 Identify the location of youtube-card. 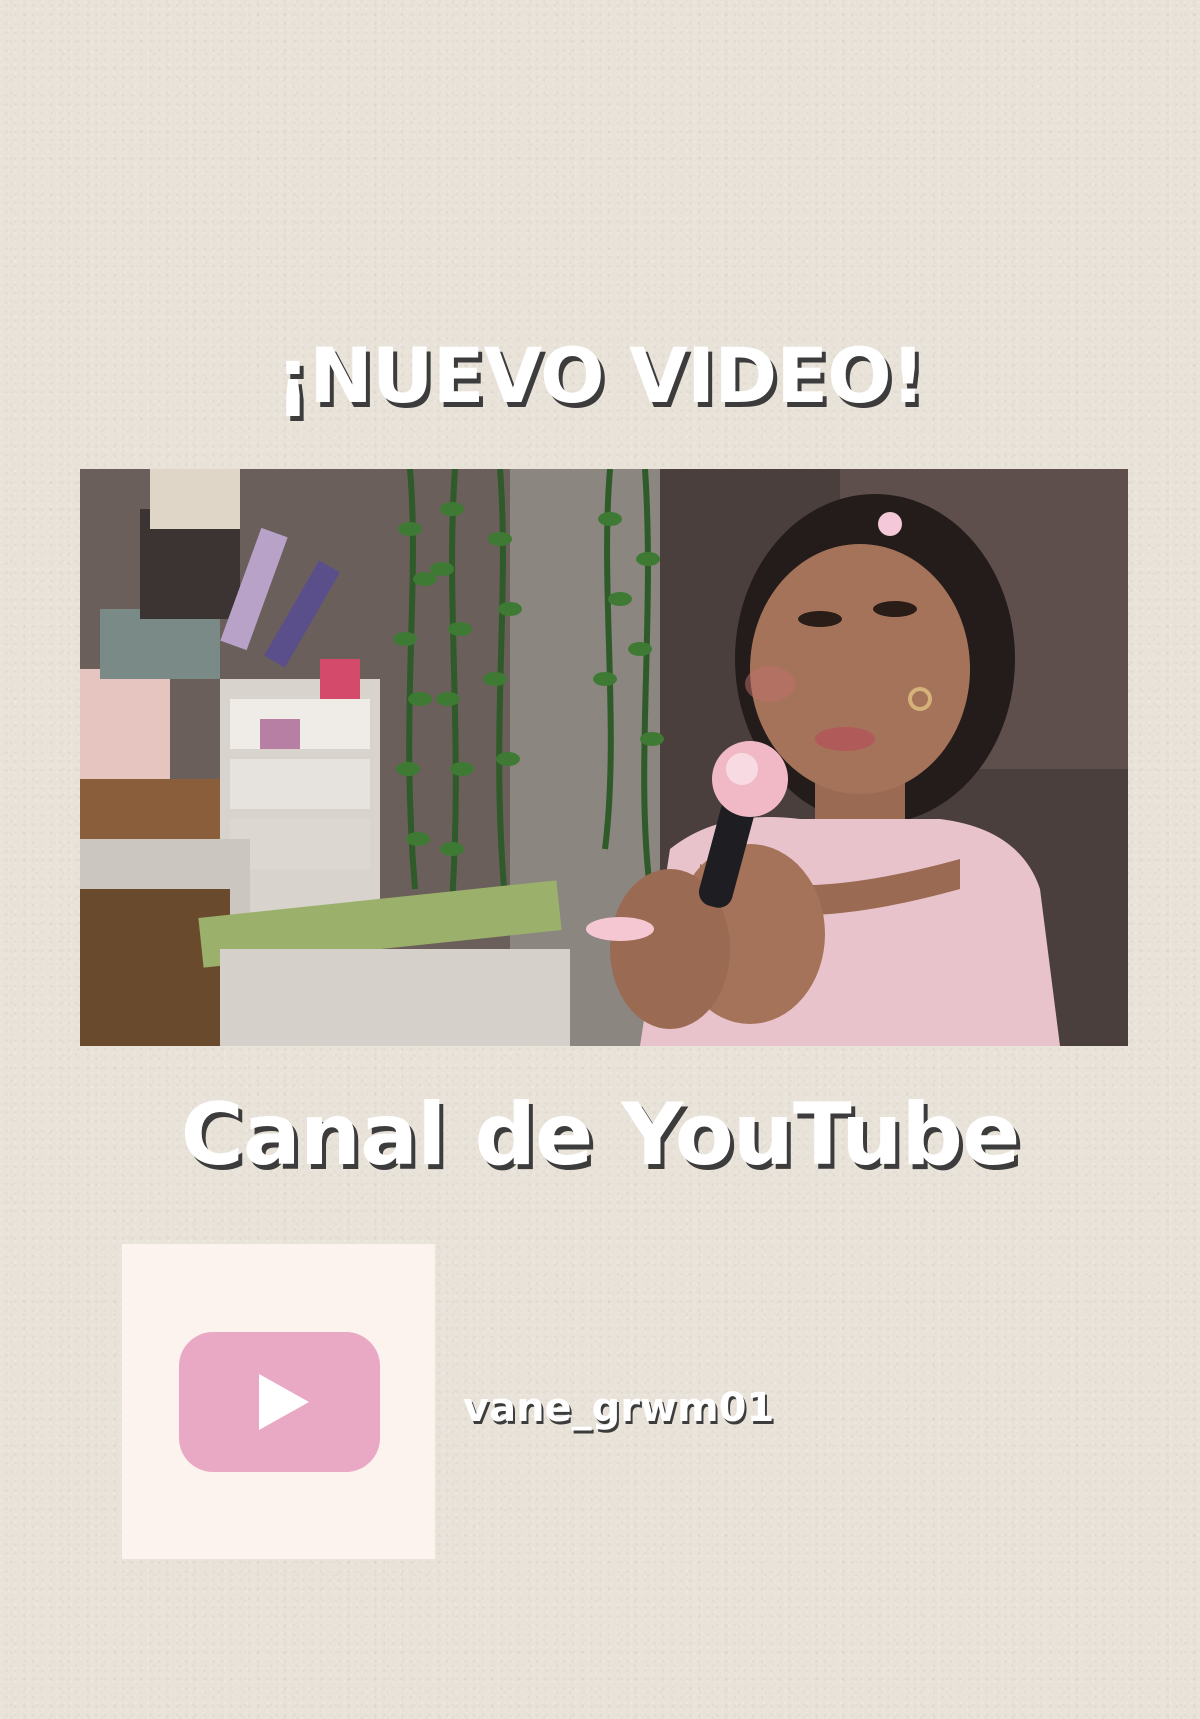
(278, 1401).